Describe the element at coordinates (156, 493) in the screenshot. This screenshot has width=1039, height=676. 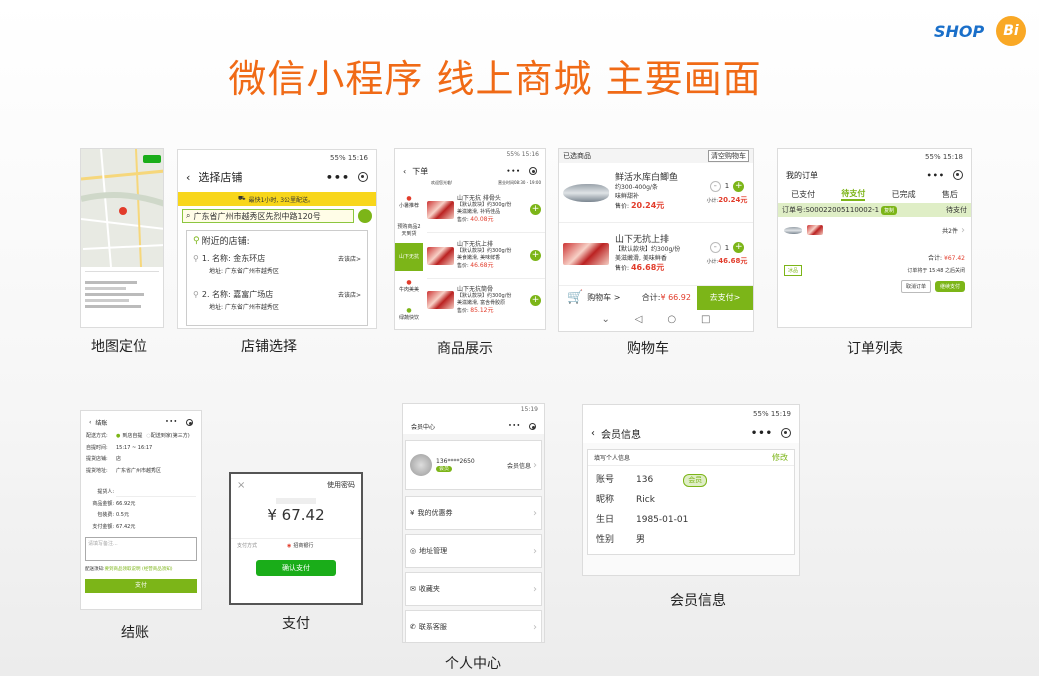
I see `pickup-person-input` at that location.